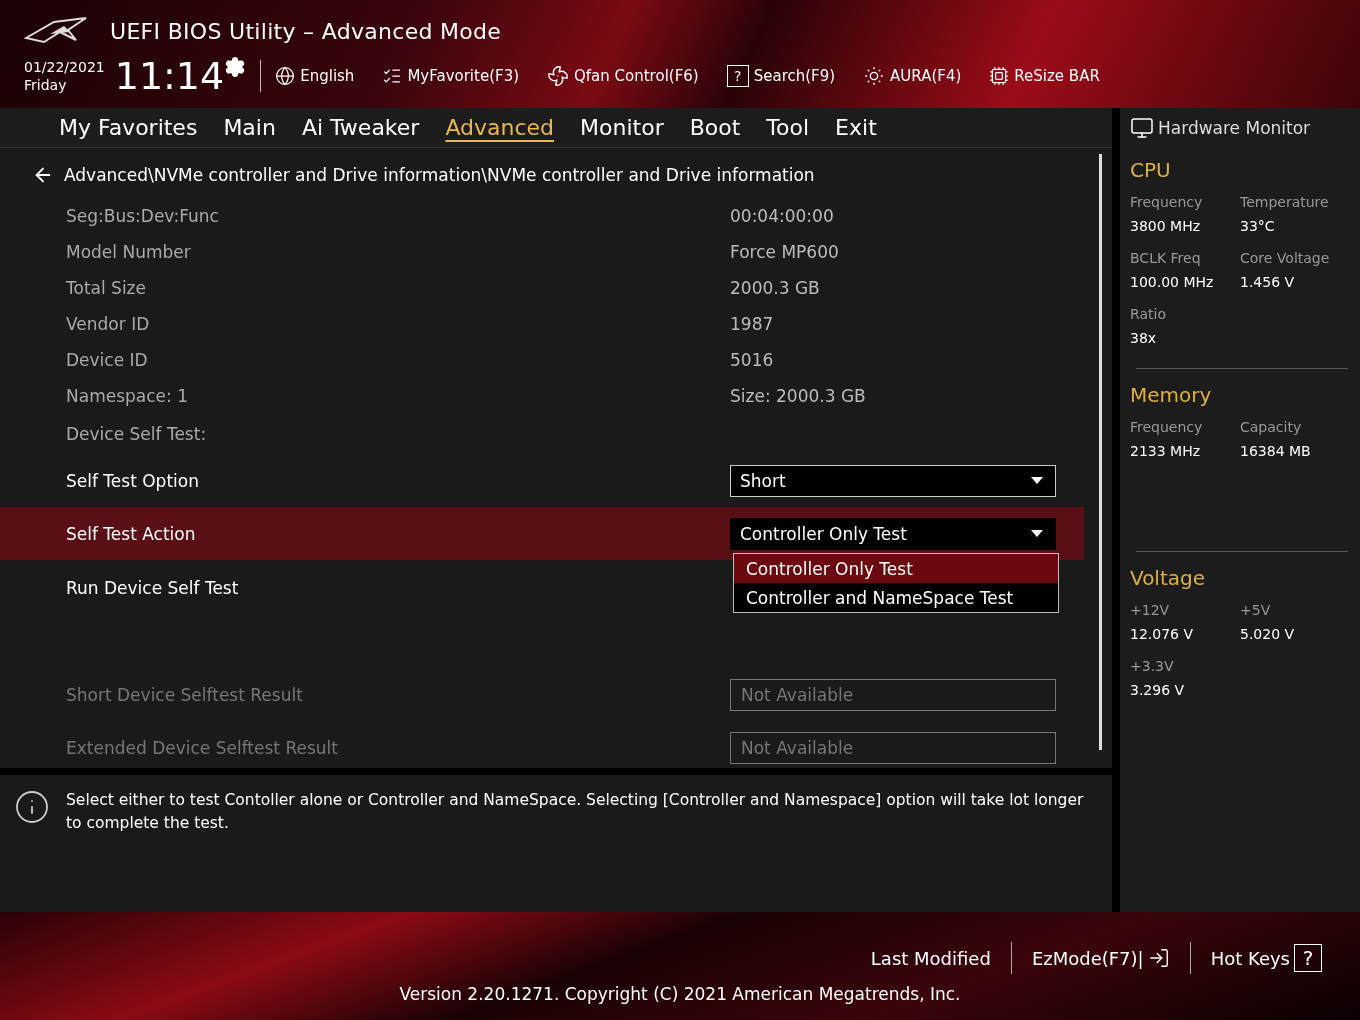  What do you see at coordinates (1271, 427) in the screenshot?
I see `monitor-label: Capacity` at bounding box center [1271, 427].